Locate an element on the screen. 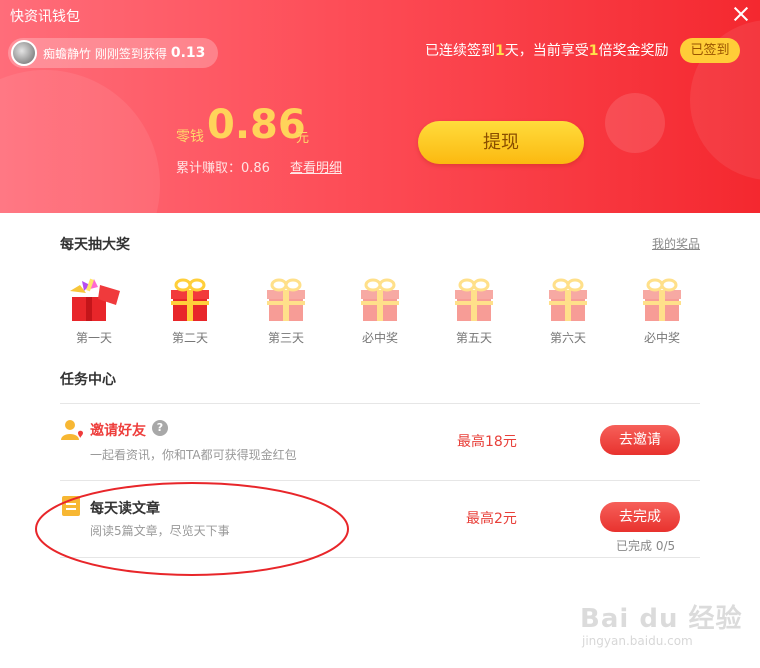  task-desc: 阅读5篇文章，尽览天下事 is located at coordinates (160, 531).